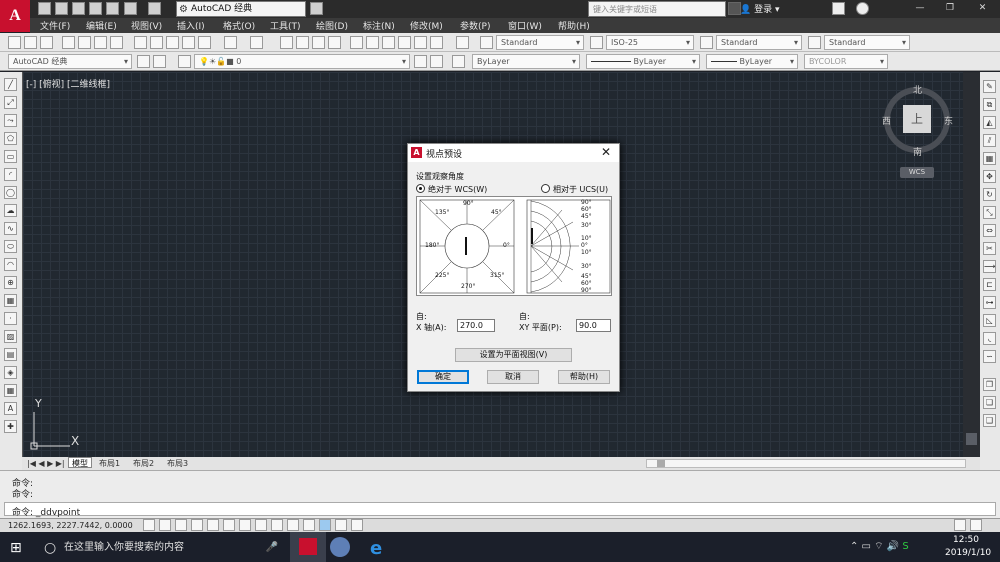 The width and height of the screenshot is (1000, 562). Describe the element at coordinates (376, 548) in the screenshot. I see `edge-browser-icon: e` at that location.